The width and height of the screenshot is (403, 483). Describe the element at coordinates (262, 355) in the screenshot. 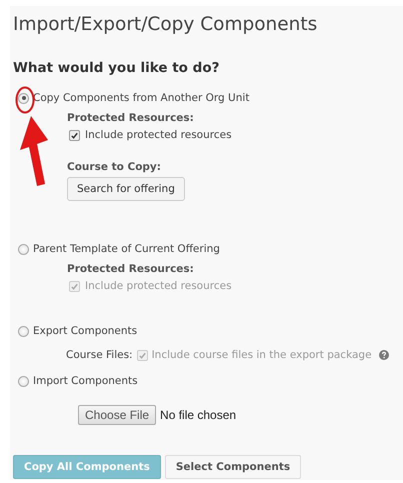

I see `checkbox-label: Include course files in the export package` at that location.